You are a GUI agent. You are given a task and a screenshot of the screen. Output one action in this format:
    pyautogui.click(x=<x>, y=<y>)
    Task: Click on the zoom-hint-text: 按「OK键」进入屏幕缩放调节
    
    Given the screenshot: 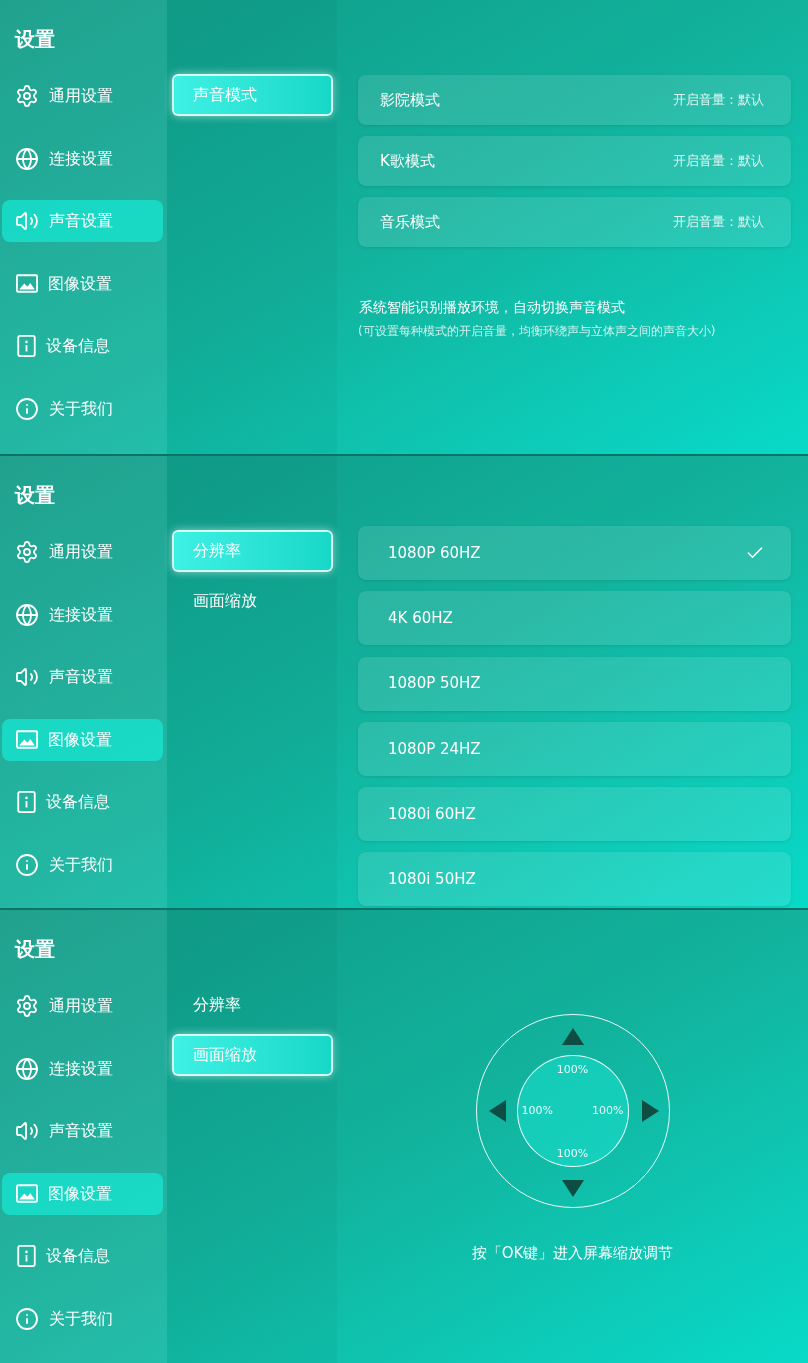 What is the action you would take?
    pyautogui.click(x=572, y=1253)
    